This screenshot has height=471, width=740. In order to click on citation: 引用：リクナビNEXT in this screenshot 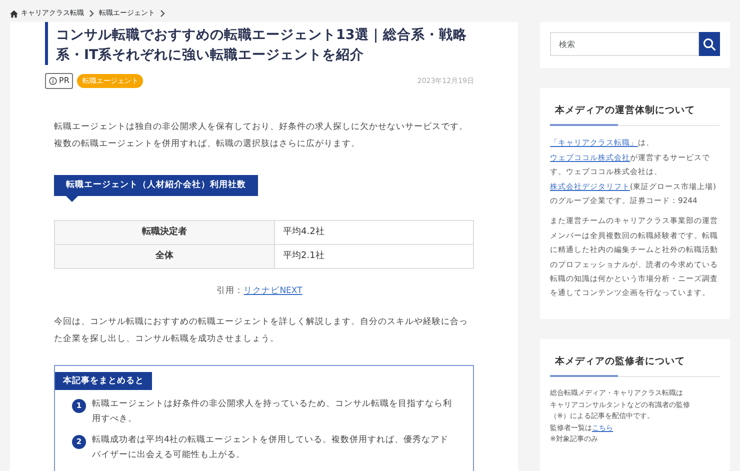, I will do `click(260, 291)`.